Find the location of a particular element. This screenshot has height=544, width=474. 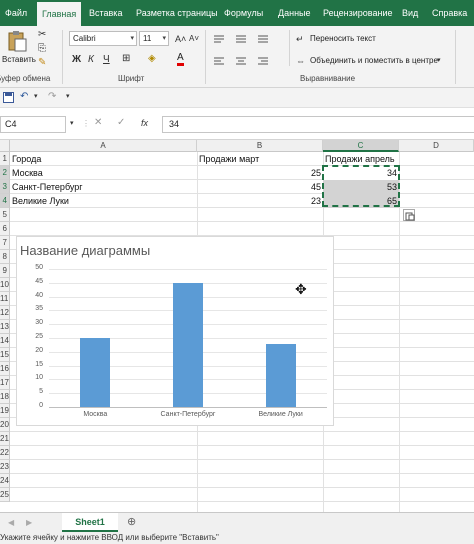

horizontal-align-icons is located at coordinates (248, 61).